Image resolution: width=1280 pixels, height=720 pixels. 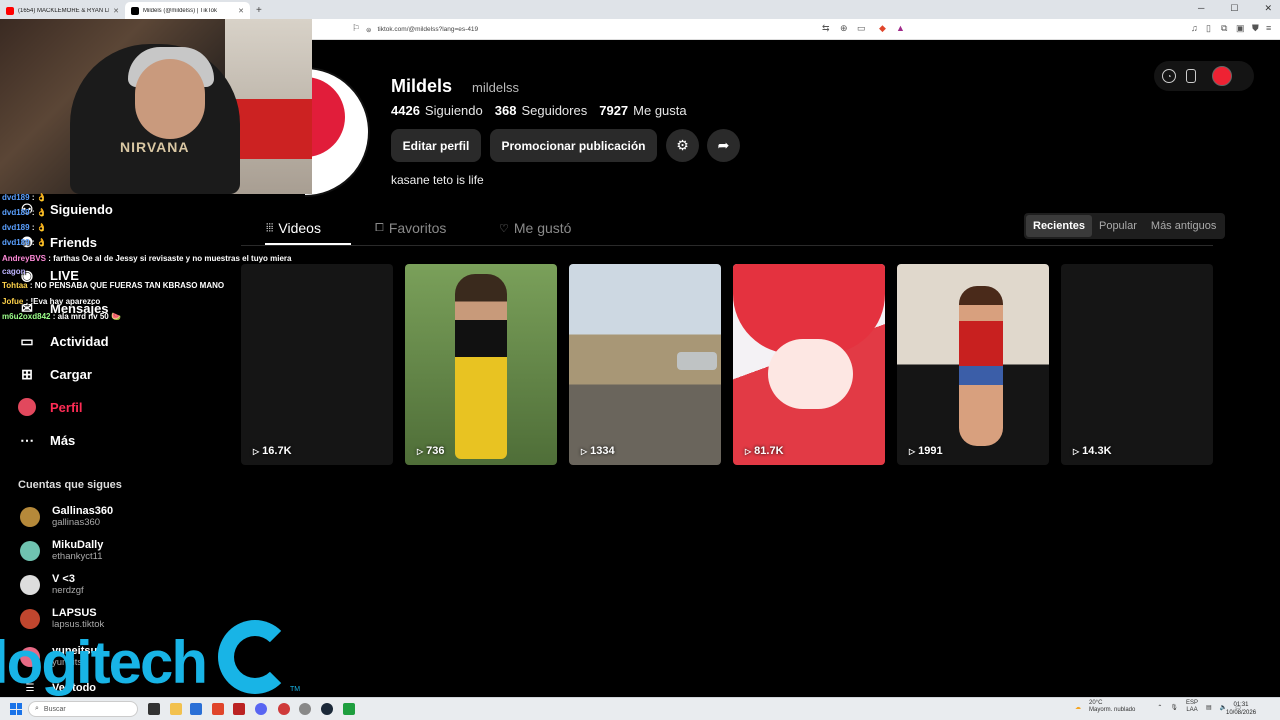 What do you see at coordinates (135, 10) in the screenshot?
I see `tiktok-icon` at bounding box center [135, 10].